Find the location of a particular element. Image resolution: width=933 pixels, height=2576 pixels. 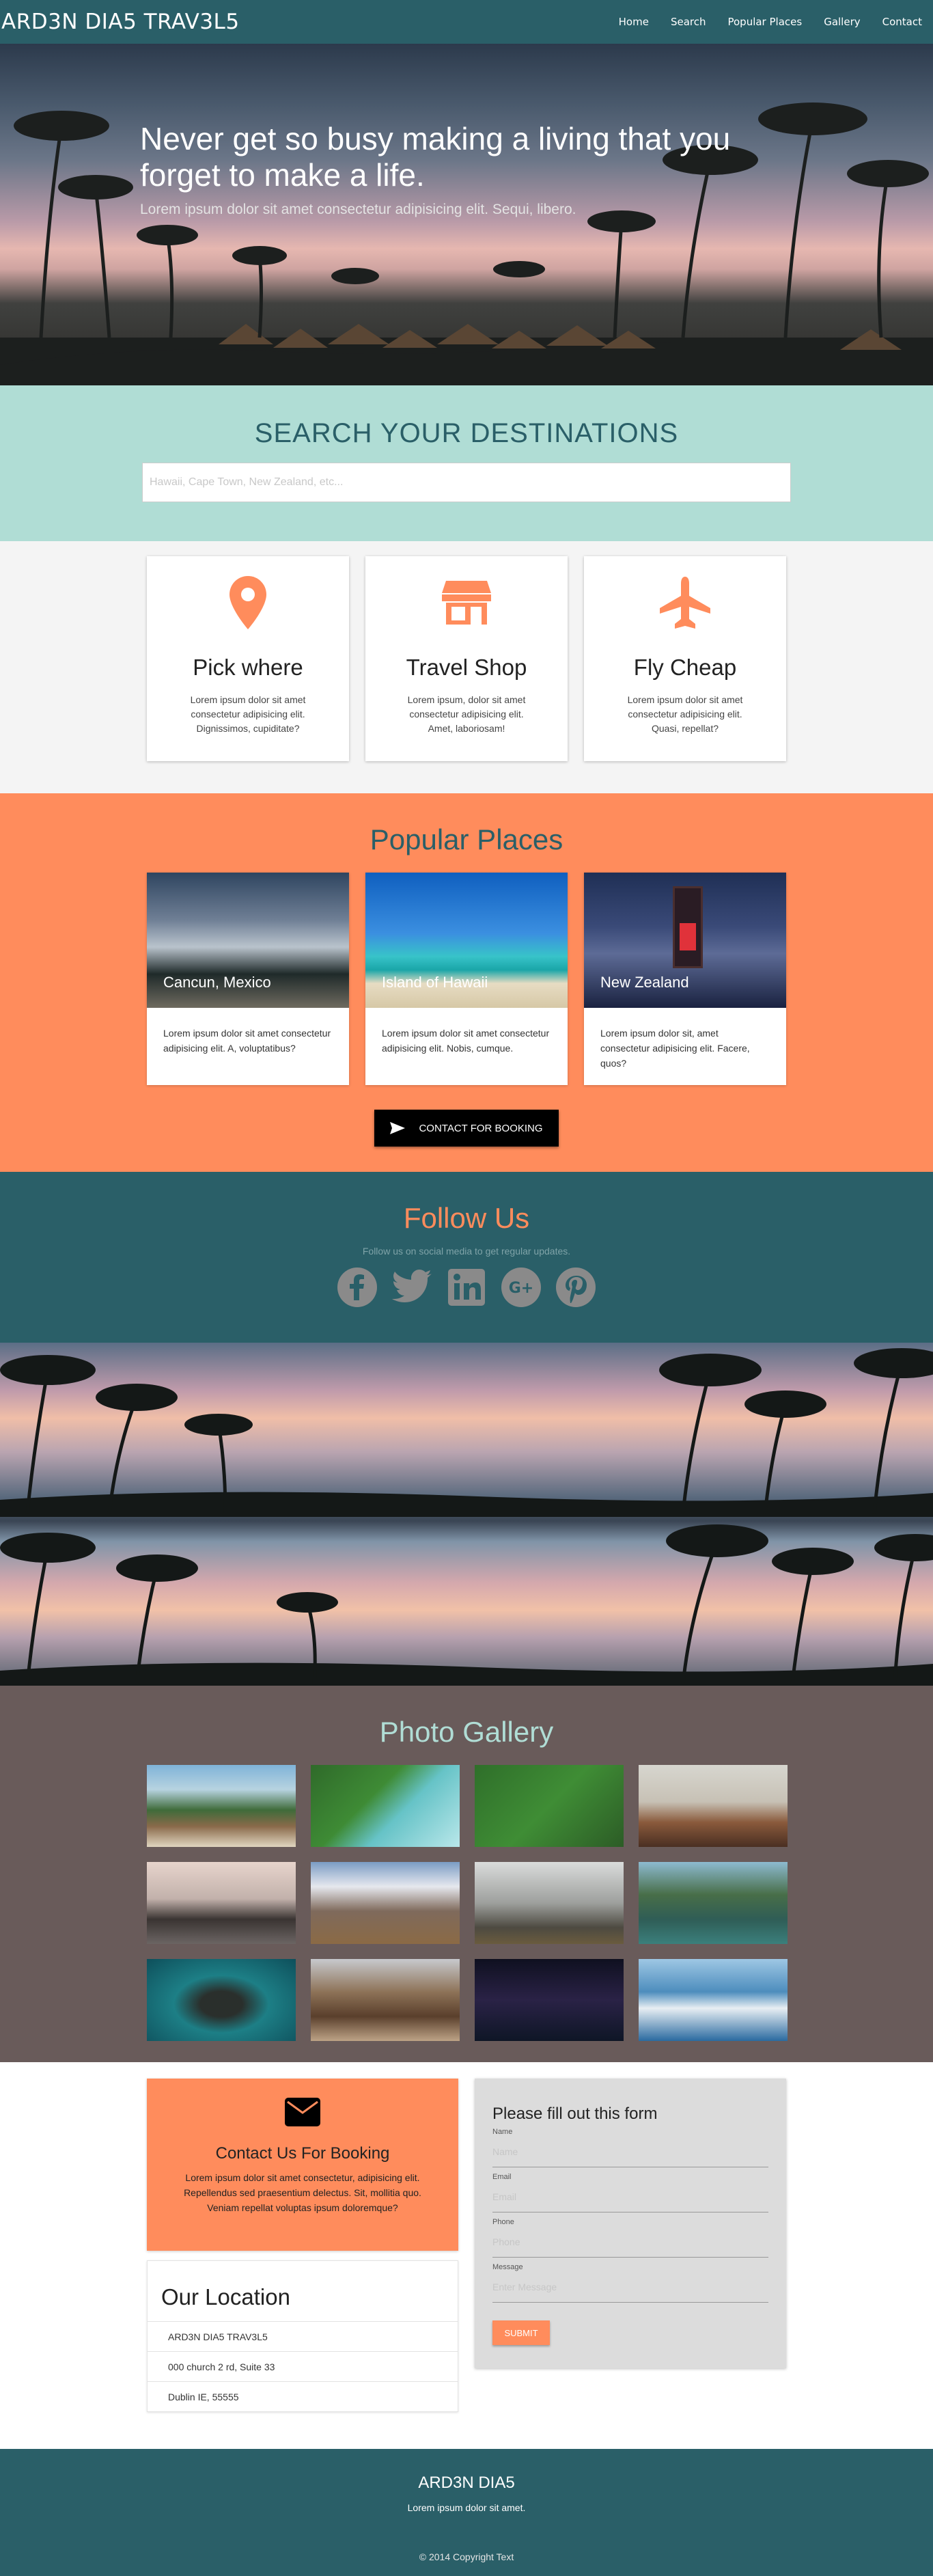

contact-card-title: Contact Us For Booking is located at coordinates (303, 2153).